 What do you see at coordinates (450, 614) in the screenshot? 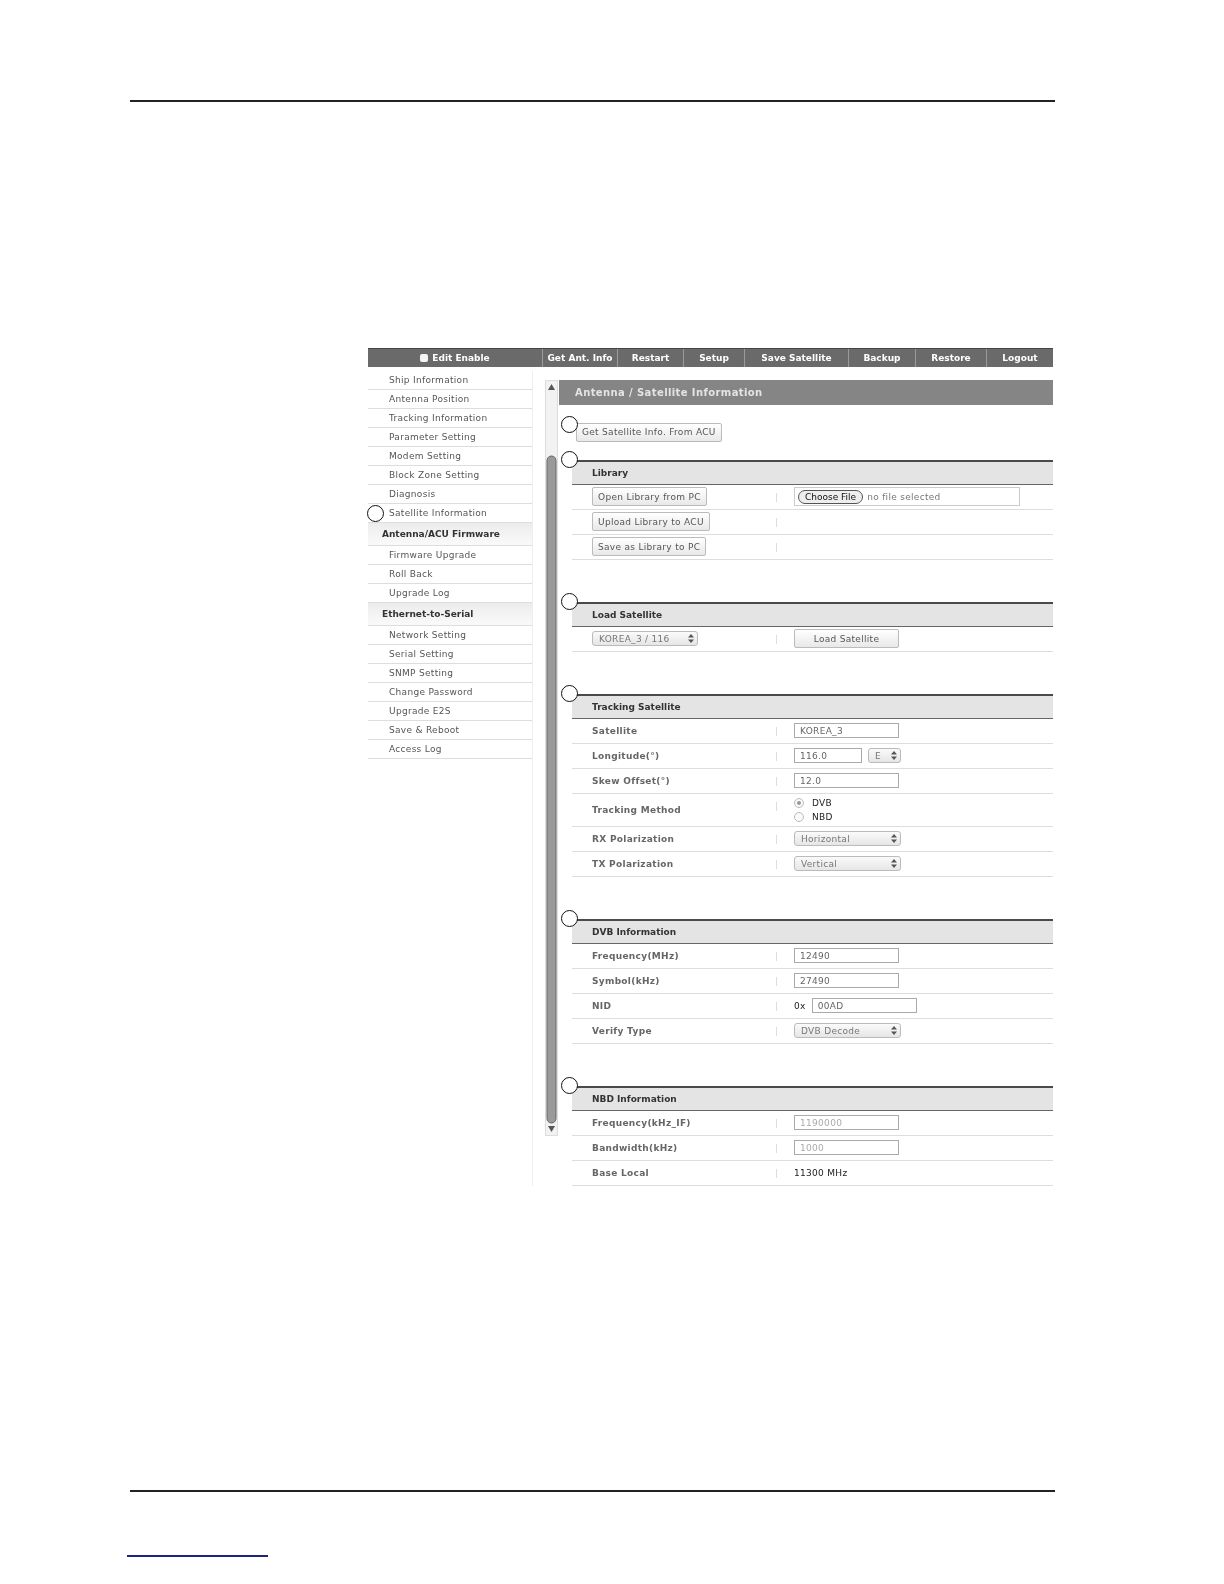
I see `sidebar-heading: Ethernet-to-Serial` at bounding box center [450, 614].